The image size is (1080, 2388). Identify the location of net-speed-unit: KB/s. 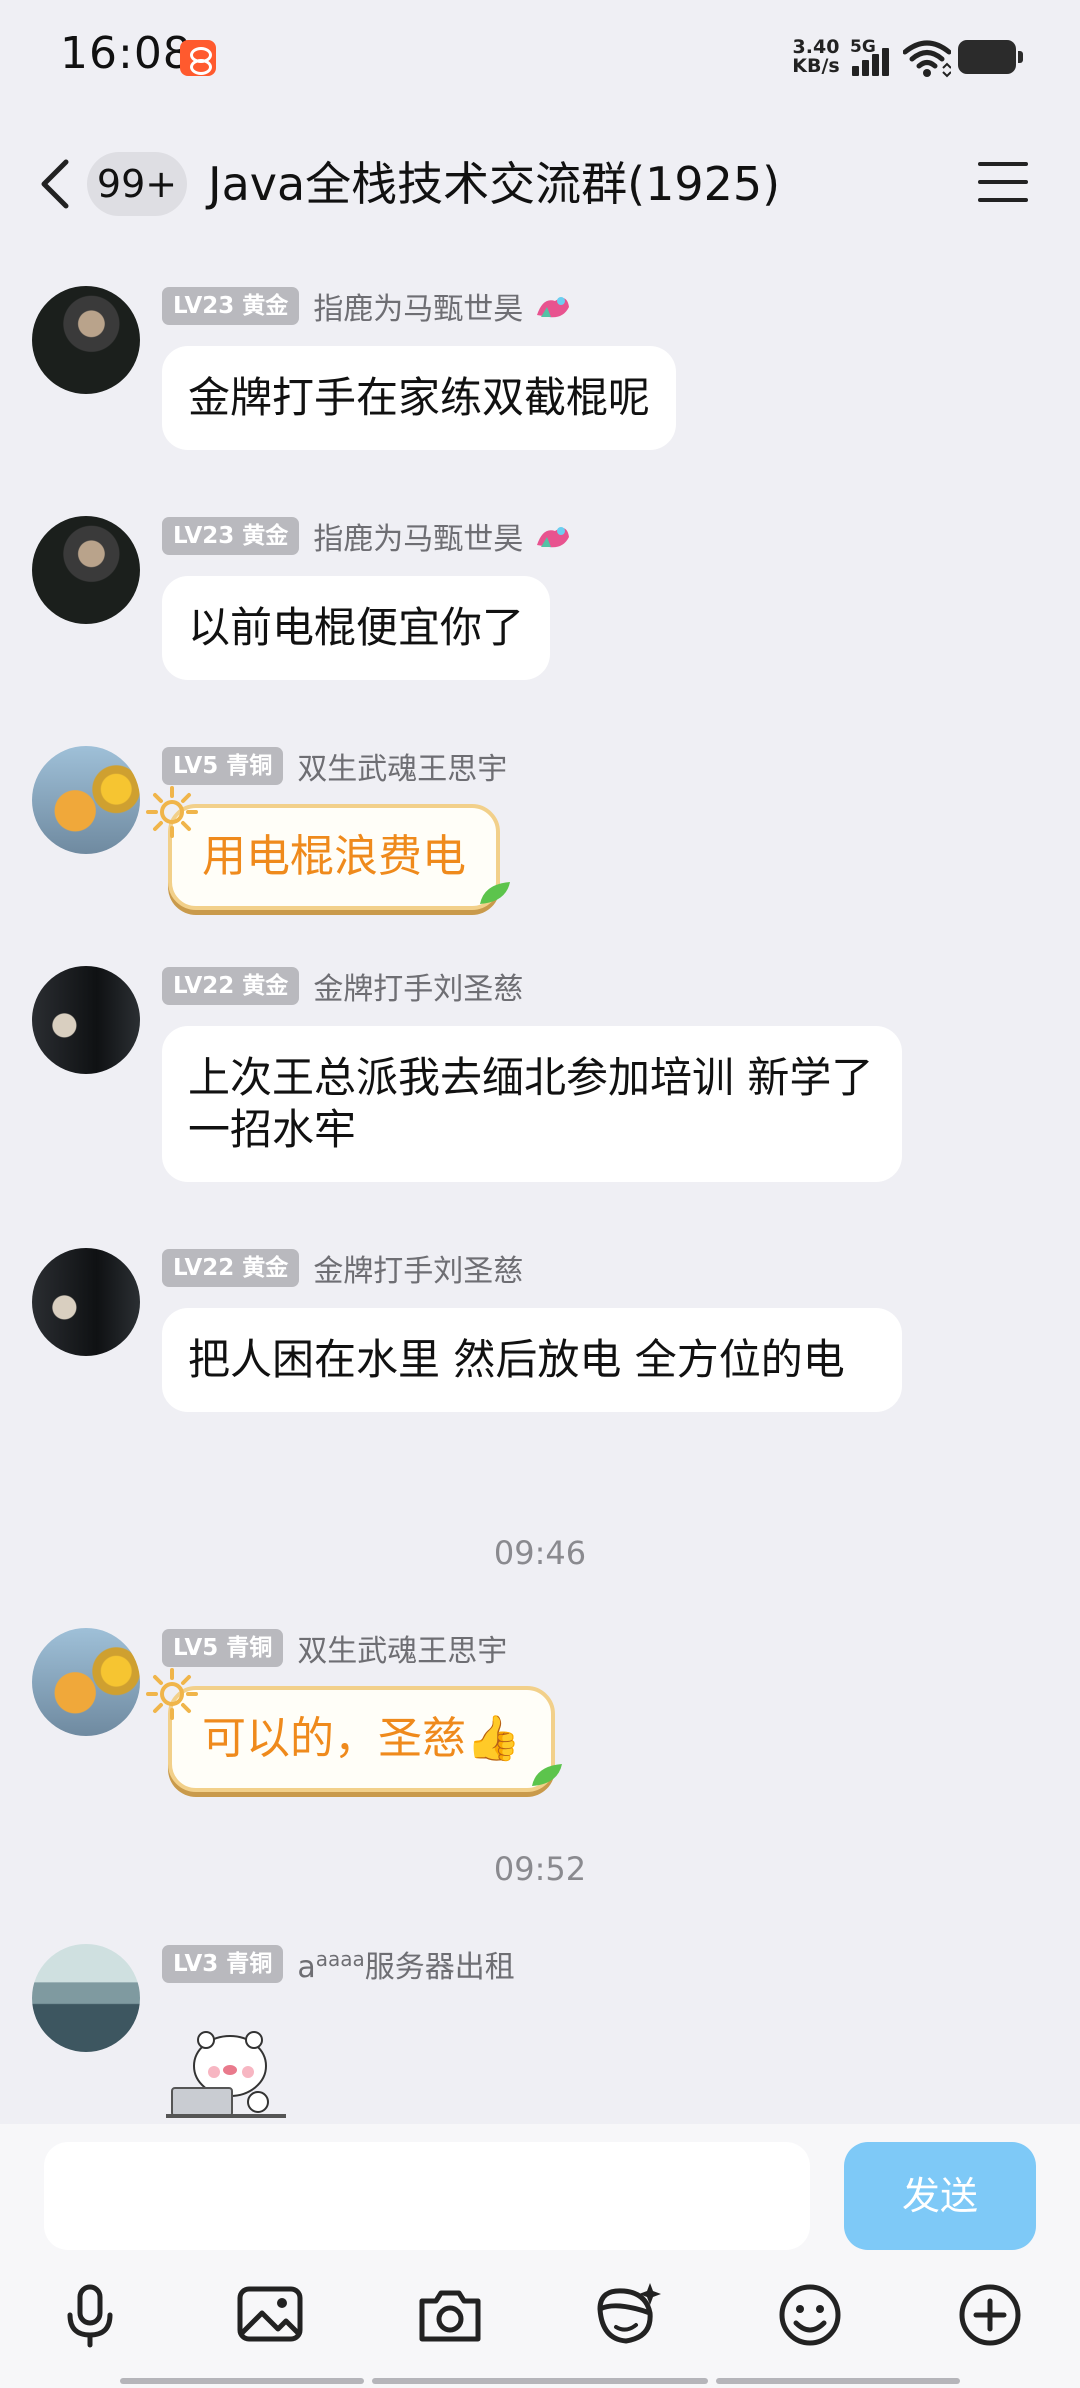
(816, 66).